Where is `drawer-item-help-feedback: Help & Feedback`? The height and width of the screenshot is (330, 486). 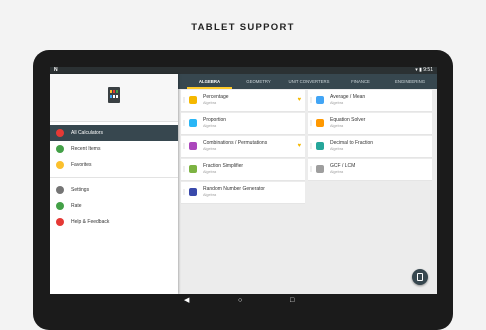
drawer-item-help-feedback: Help & Feedback is located at coordinates (114, 222).